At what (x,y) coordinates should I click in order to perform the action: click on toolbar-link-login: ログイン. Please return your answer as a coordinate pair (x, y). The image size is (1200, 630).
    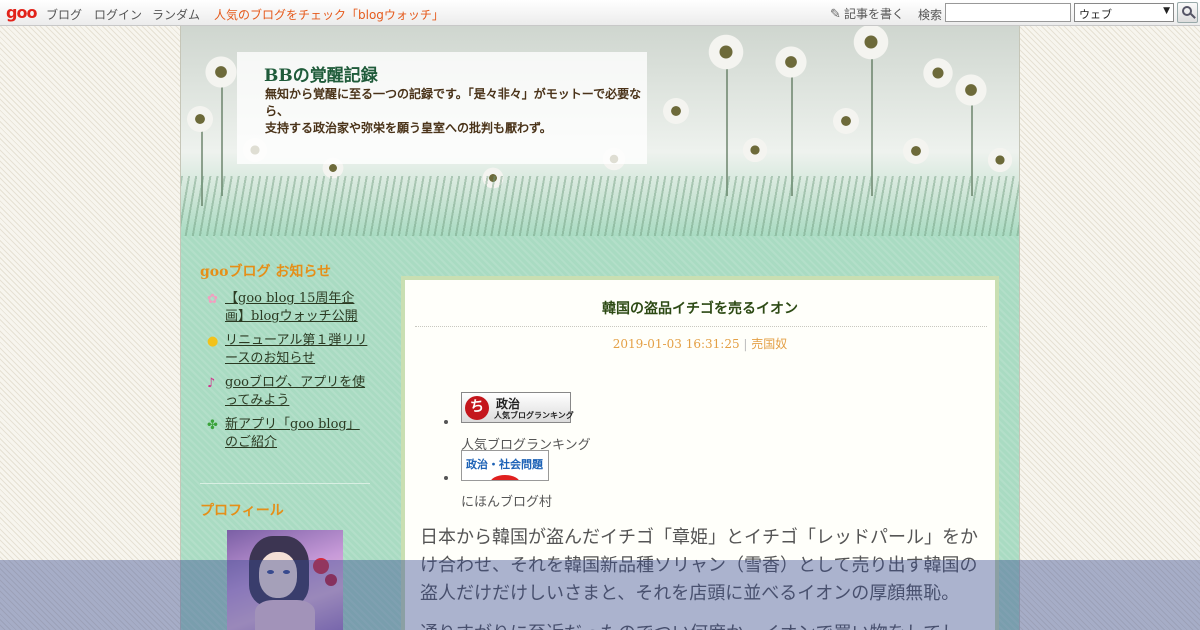
    Looking at the image, I should click on (118, 14).